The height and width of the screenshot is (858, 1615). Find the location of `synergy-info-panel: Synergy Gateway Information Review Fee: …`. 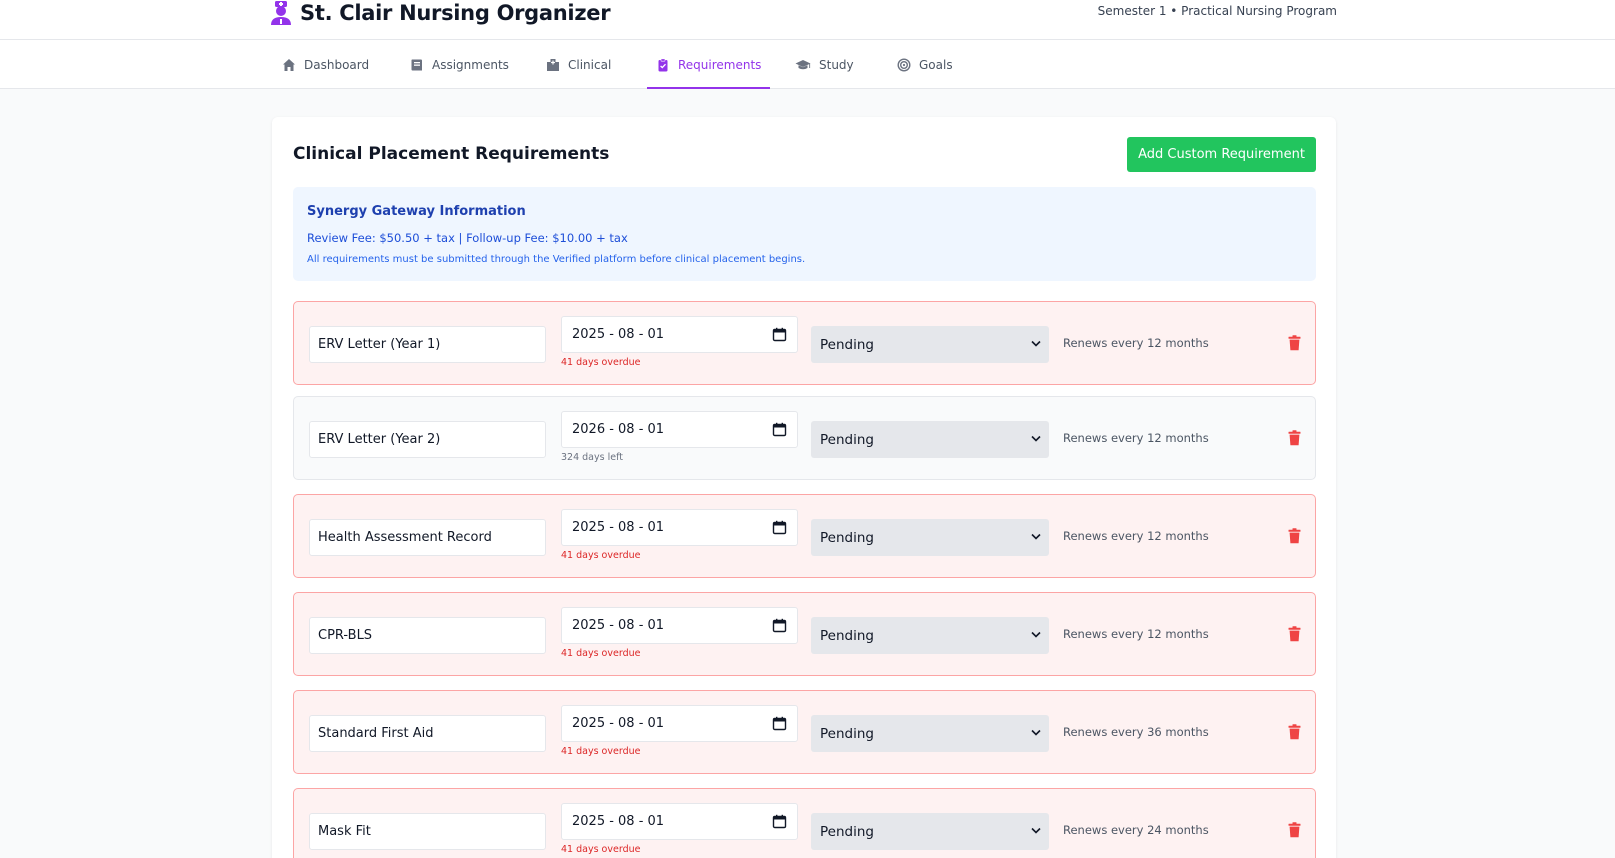

synergy-info-panel: Synergy Gateway Information Review Fee: … is located at coordinates (804, 234).